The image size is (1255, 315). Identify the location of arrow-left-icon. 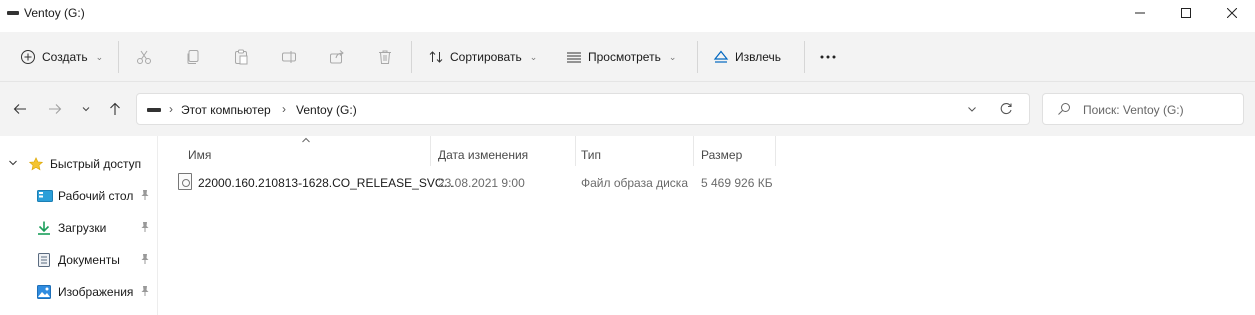
(19, 109).